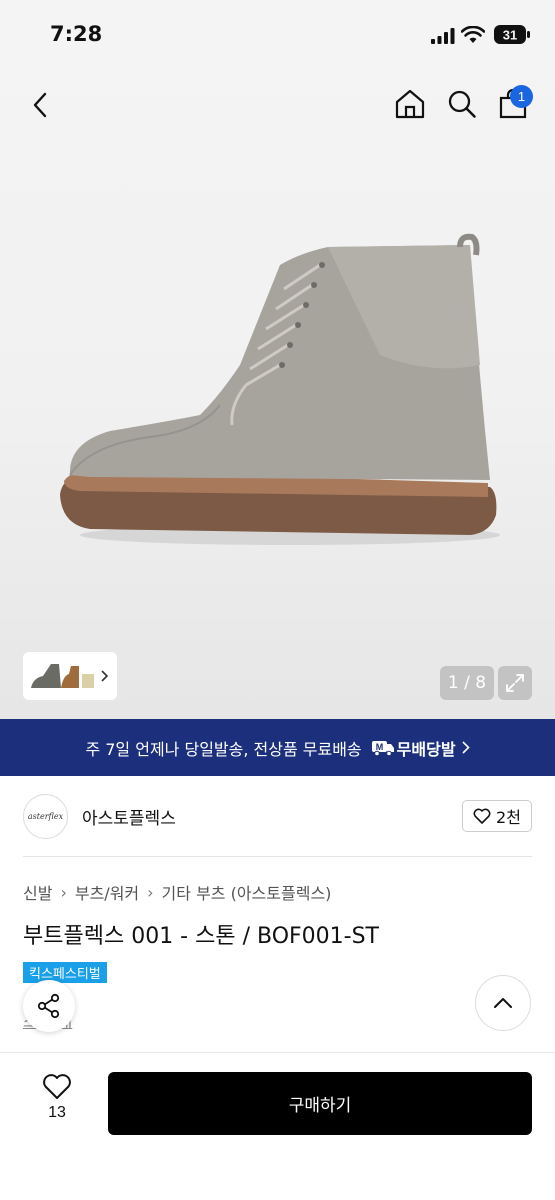 The width and height of the screenshot is (555, 1200). Describe the element at coordinates (521, 96) in the screenshot. I see `cart-count-badge: 1` at that location.